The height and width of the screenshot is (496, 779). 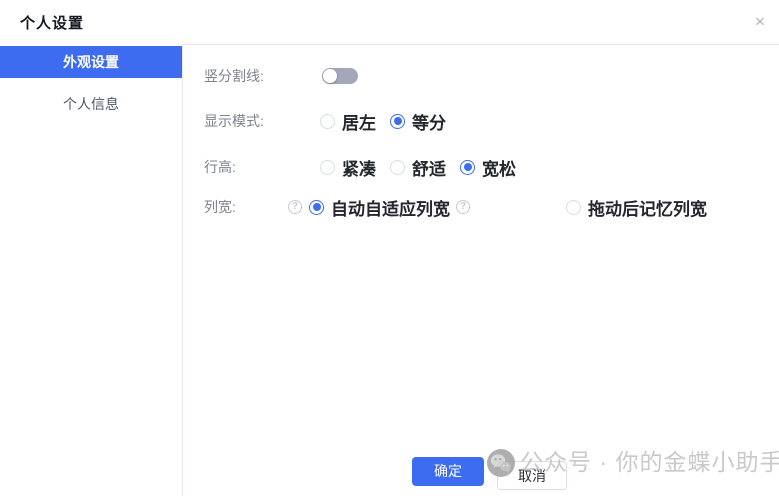 I want to click on display-mode-row: 显示模式: 居左 等分, so click(x=481, y=121).